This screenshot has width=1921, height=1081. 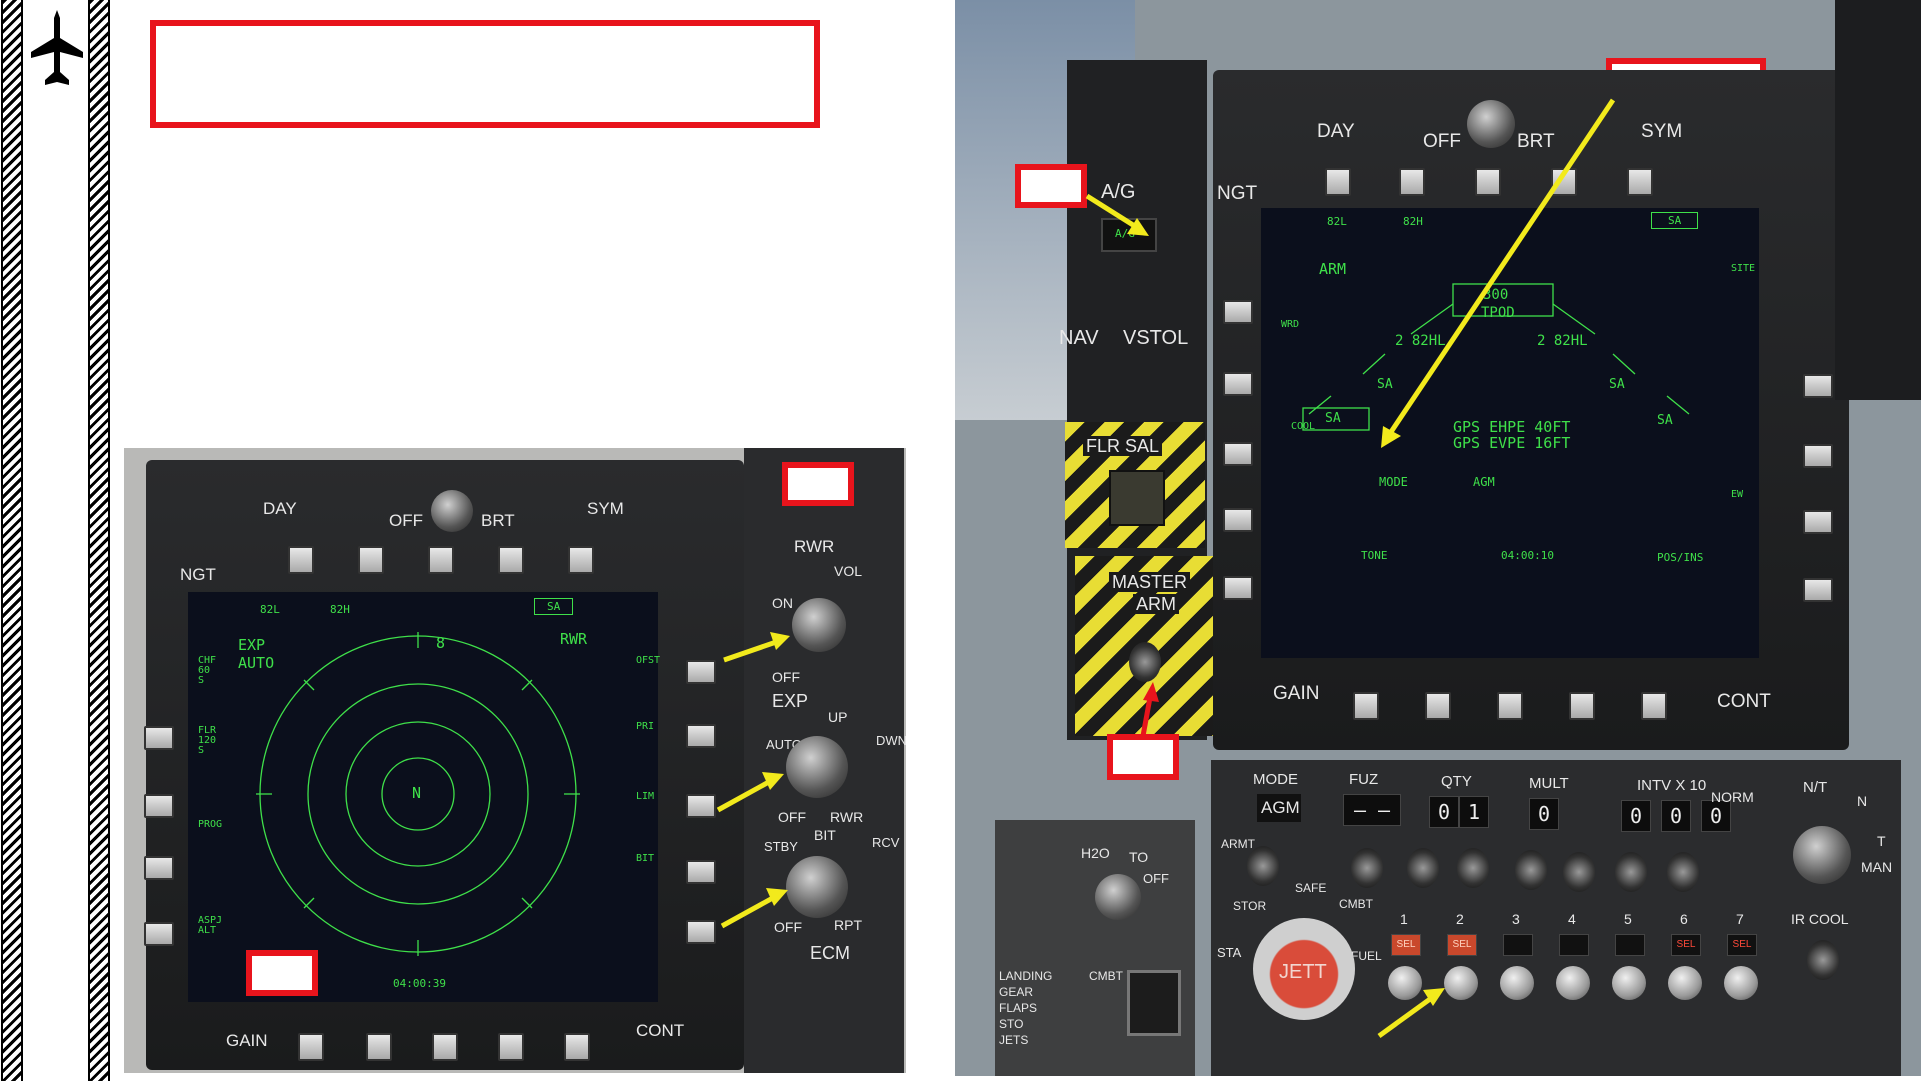 I want to click on footer-strip, so click(x=1016, y=1078).